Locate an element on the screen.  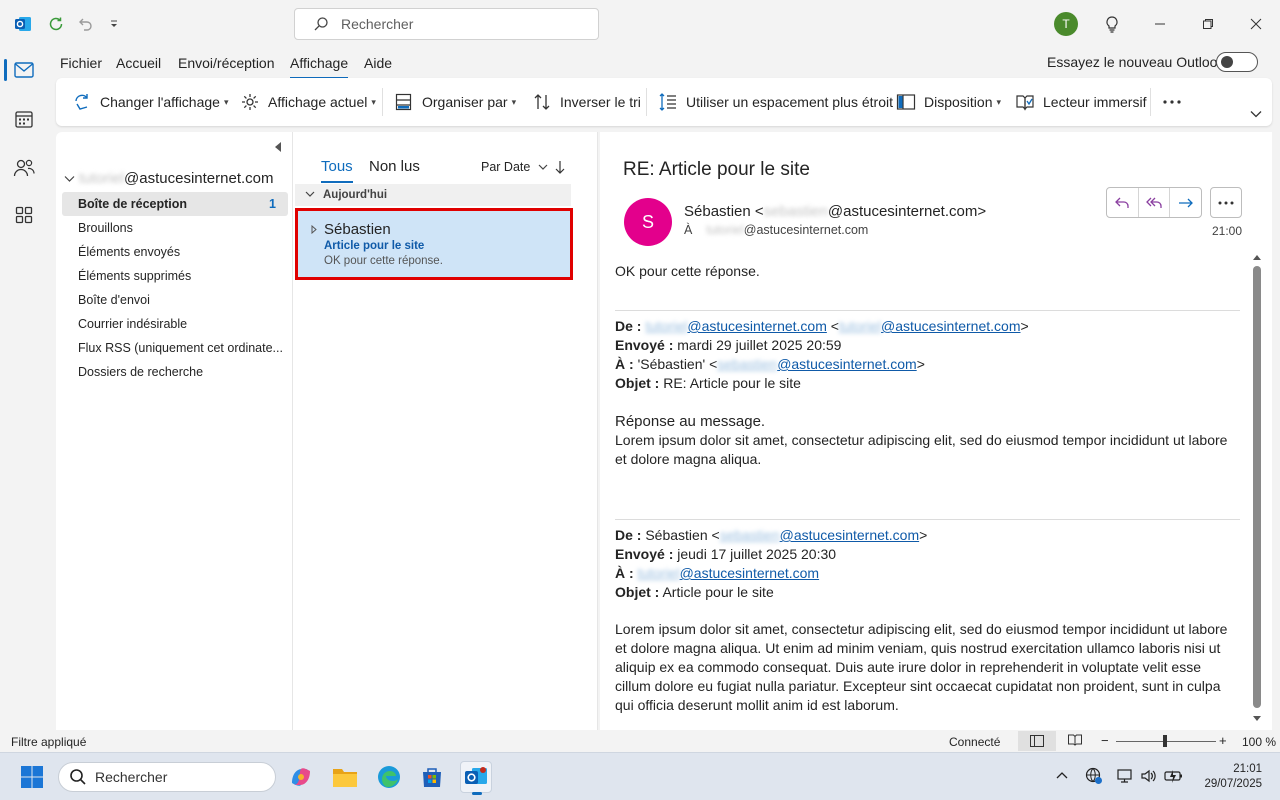
reply-all-button is located at coordinates (1155, 202).